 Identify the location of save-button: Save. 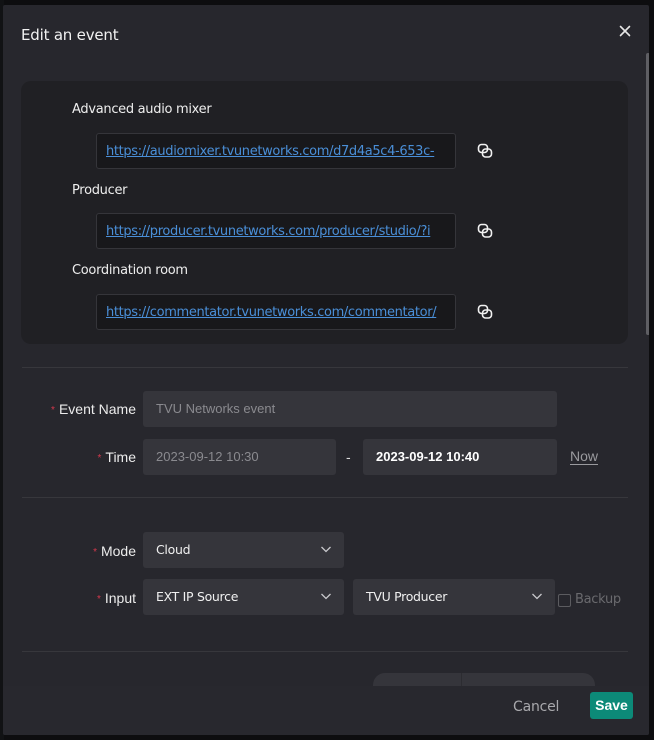
(611, 705).